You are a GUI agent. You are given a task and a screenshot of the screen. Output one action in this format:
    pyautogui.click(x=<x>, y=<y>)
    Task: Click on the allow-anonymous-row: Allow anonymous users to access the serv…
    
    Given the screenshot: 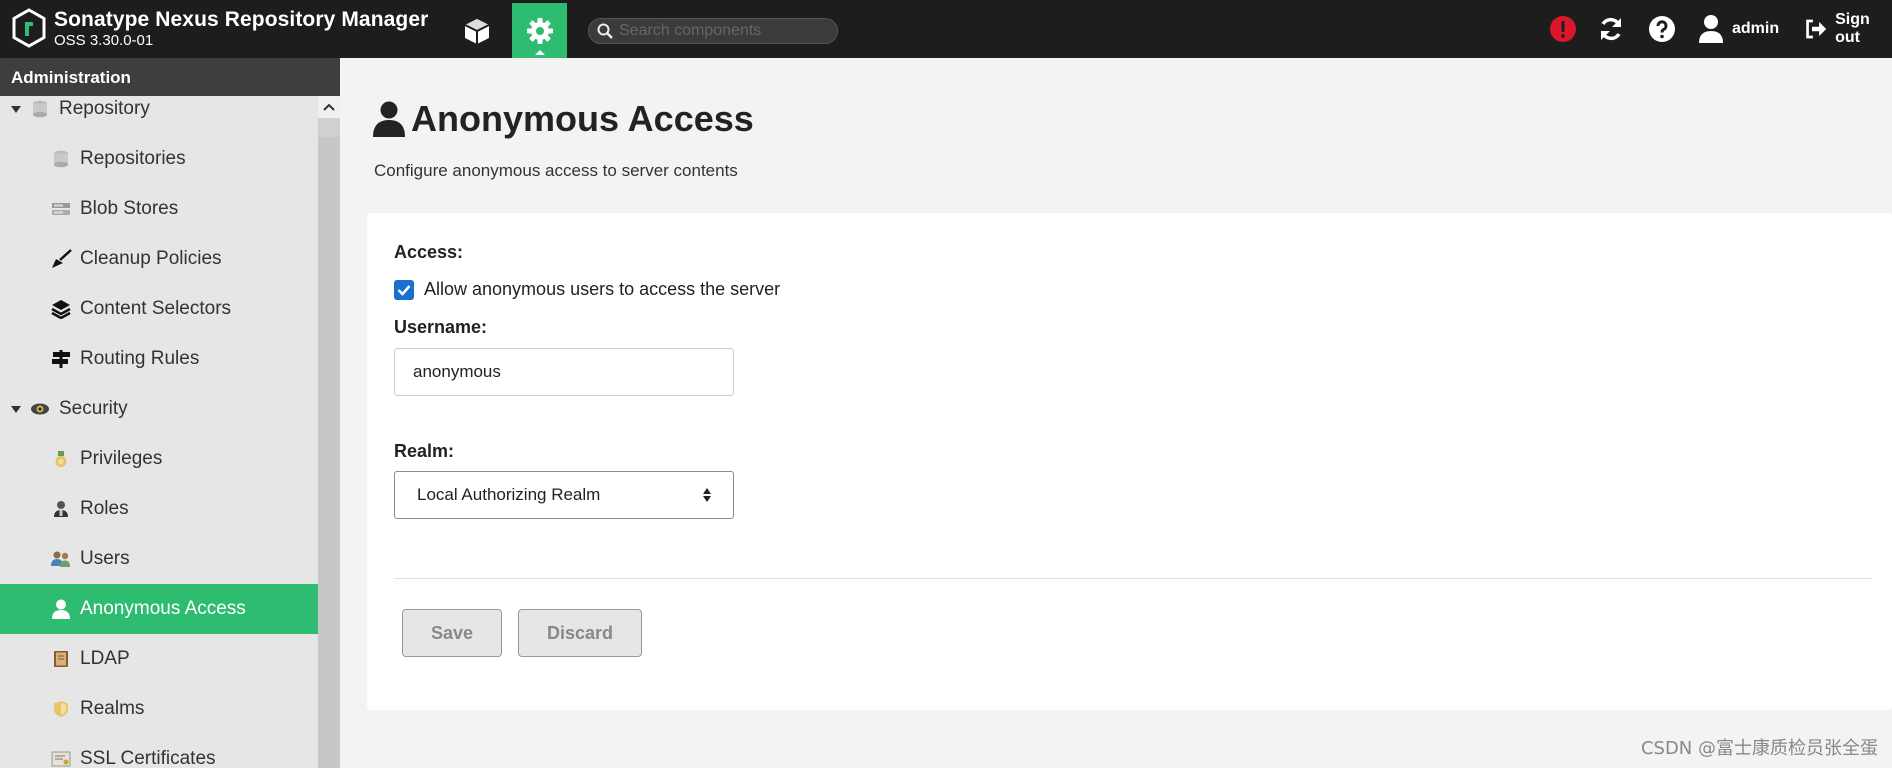 What is the action you would take?
    pyautogui.click(x=587, y=289)
    